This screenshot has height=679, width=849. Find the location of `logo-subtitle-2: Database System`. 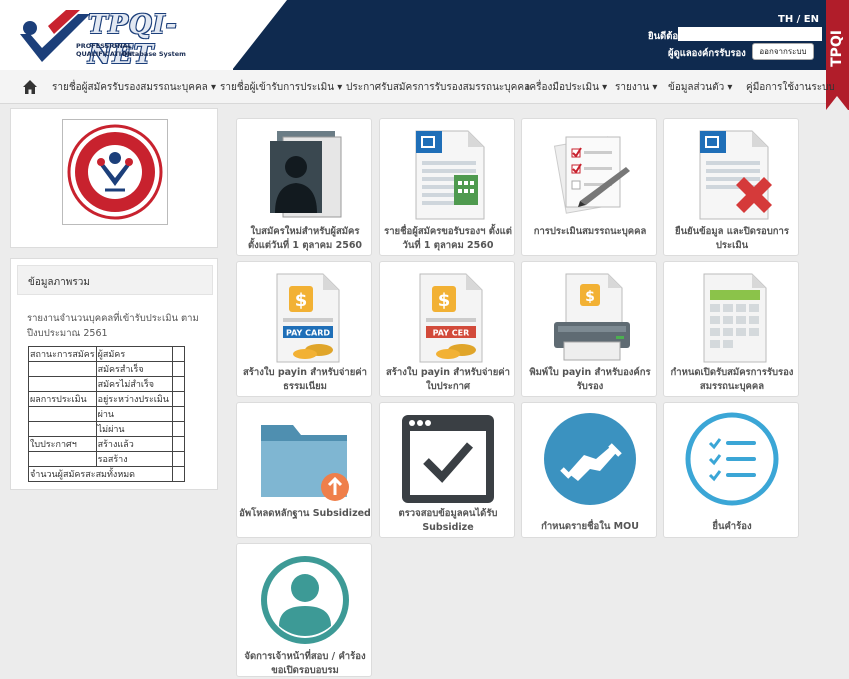

logo-subtitle-2: Database System is located at coordinates (154, 54).